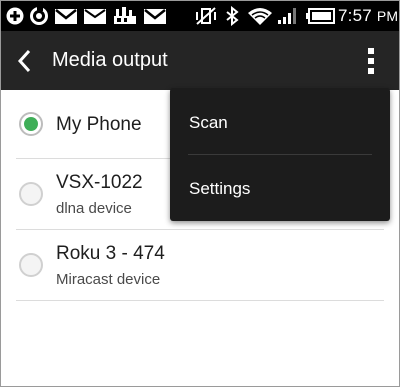  Describe the element at coordinates (368, 15) in the screenshot. I see `clock: 7:57 PM` at that location.